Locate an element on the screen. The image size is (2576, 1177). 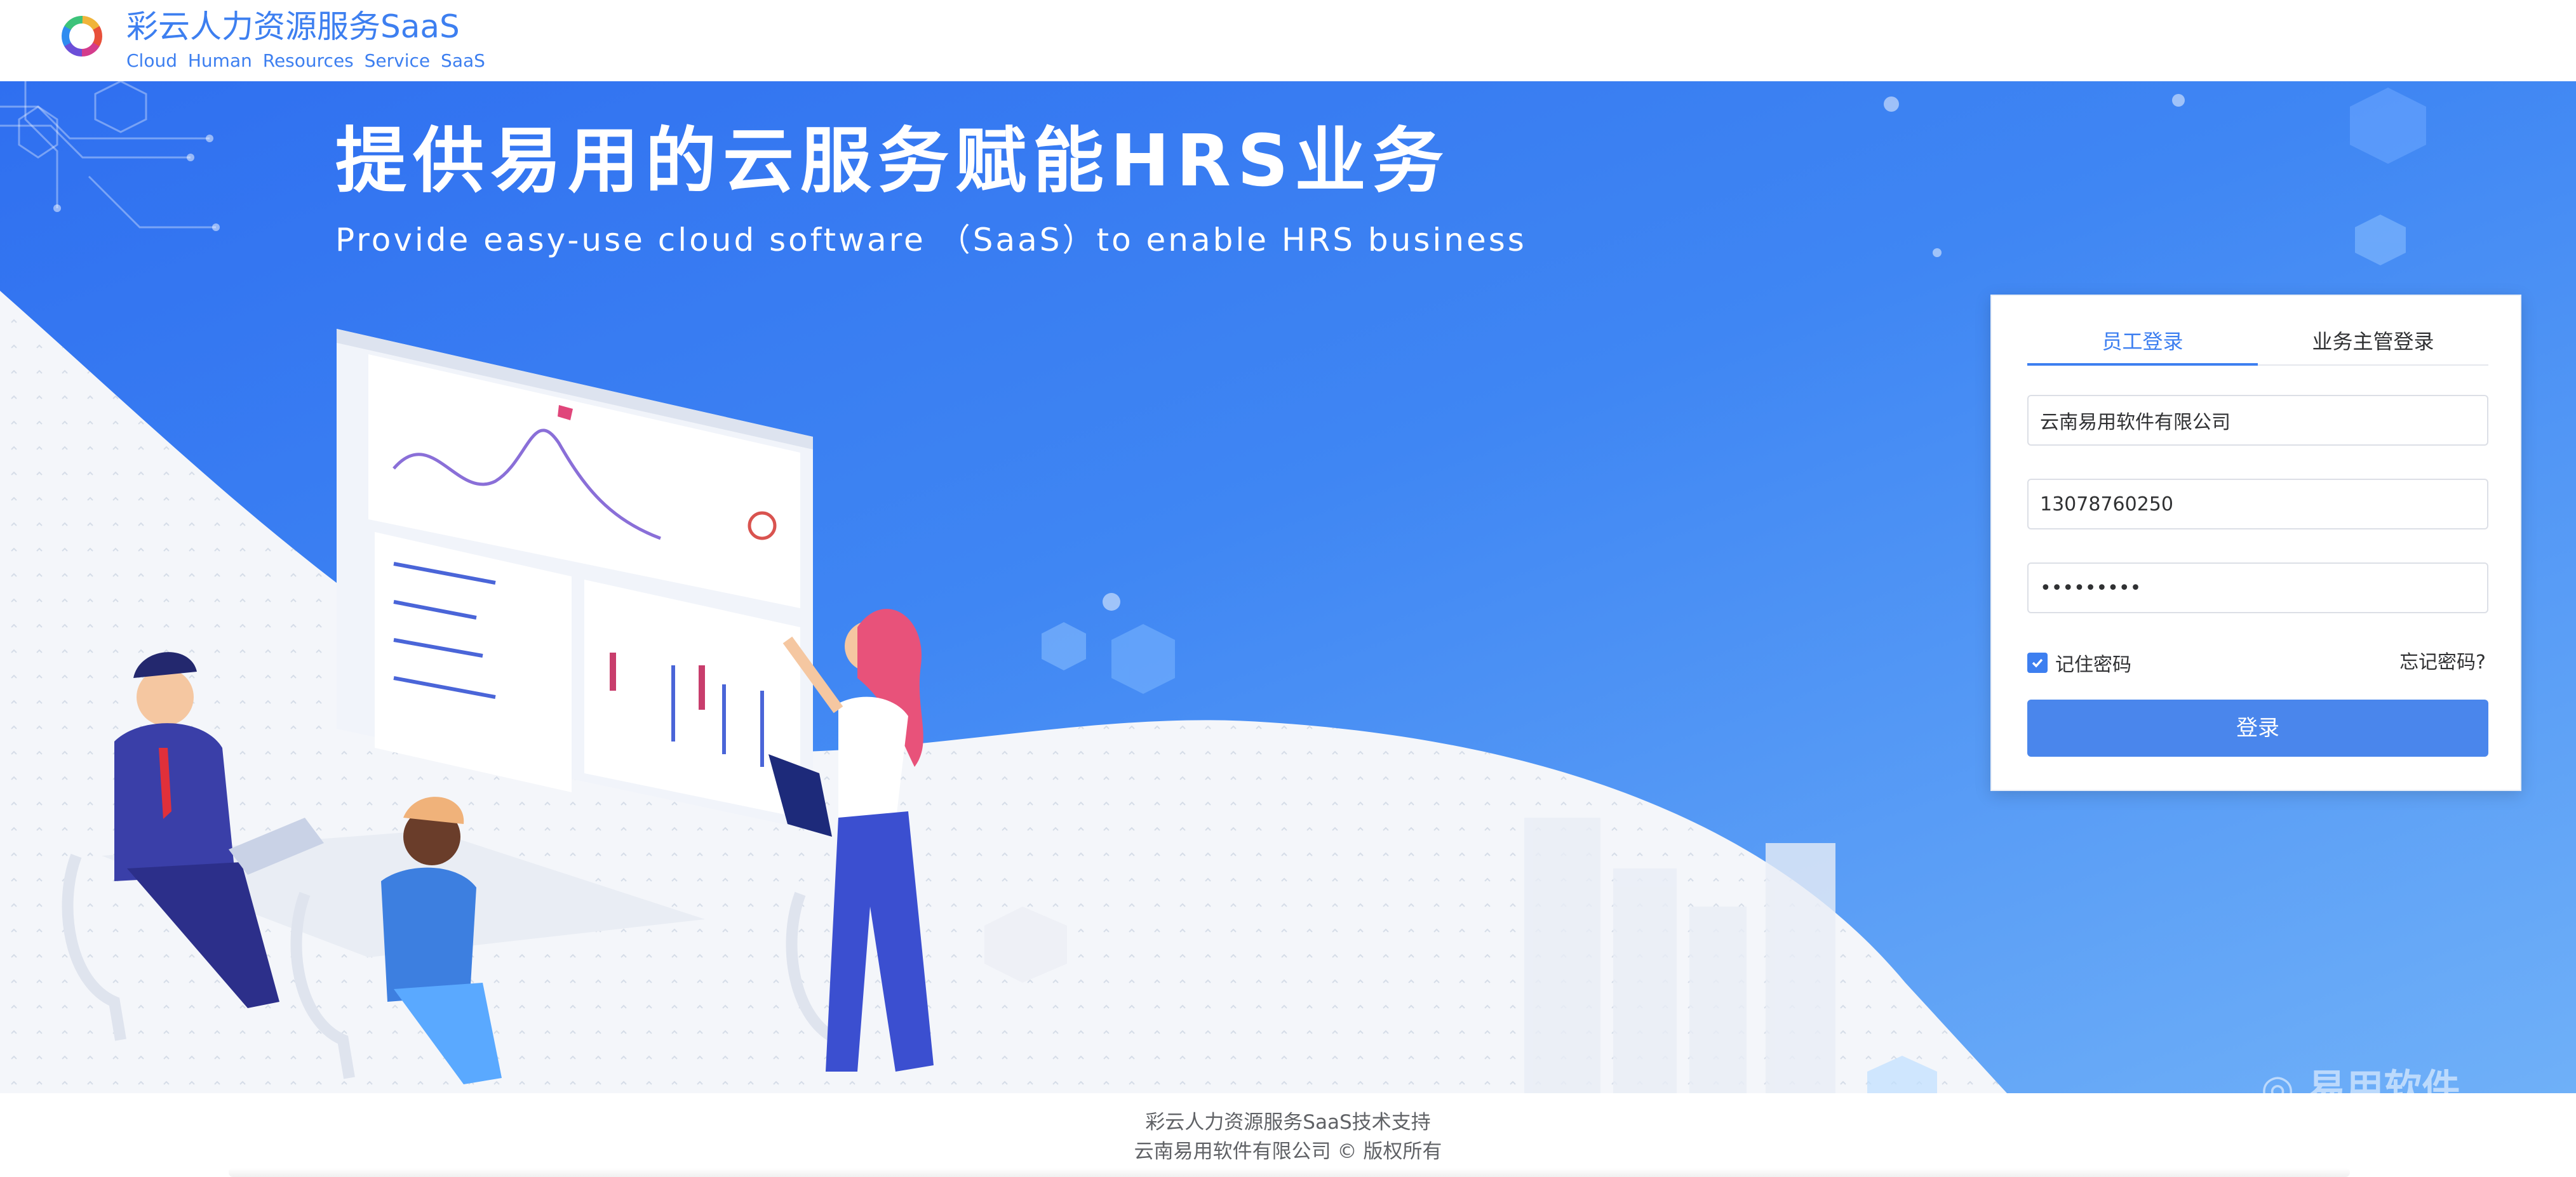
password-input is located at coordinates (2258, 588).